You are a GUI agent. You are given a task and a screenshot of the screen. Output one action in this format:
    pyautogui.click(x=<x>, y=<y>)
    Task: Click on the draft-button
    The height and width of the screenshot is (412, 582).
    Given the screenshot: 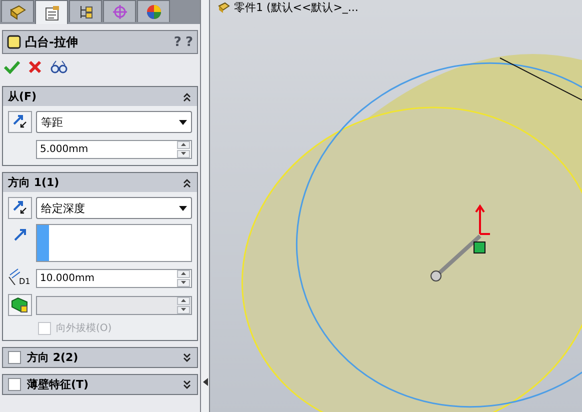 What is the action you would take?
    pyautogui.click(x=20, y=305)
    